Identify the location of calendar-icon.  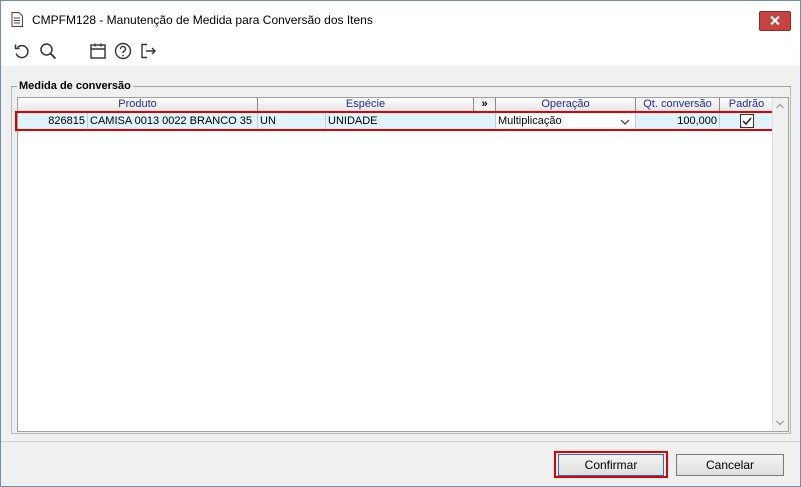
(98, 51).